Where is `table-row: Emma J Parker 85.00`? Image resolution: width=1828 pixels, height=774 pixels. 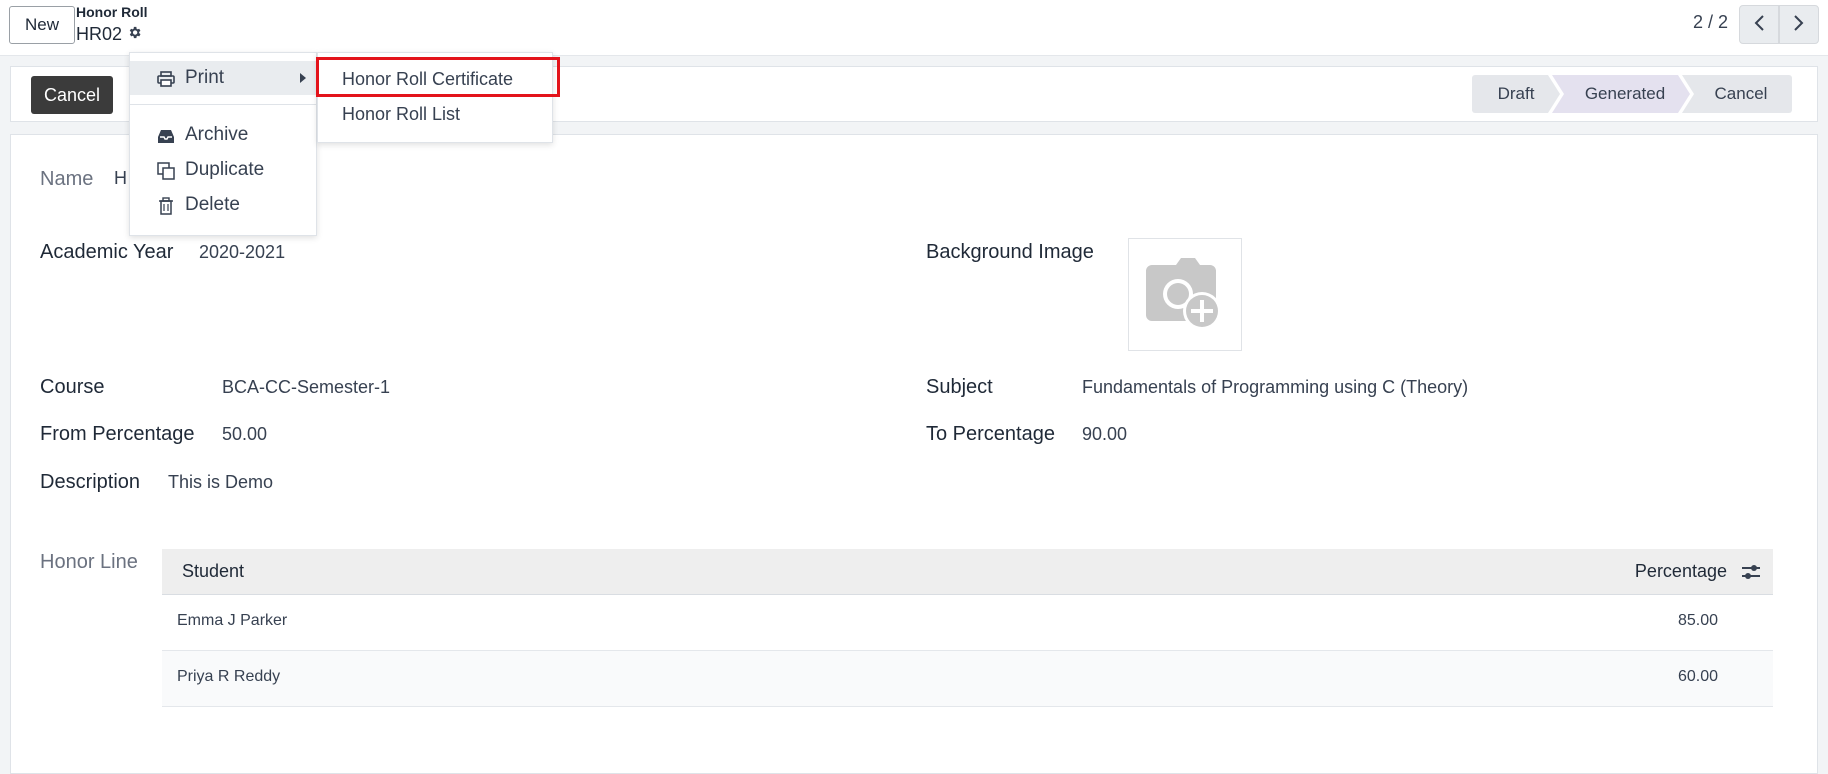
table-row: Emma J Parker 85.00 is located at coordinates (967, 623).